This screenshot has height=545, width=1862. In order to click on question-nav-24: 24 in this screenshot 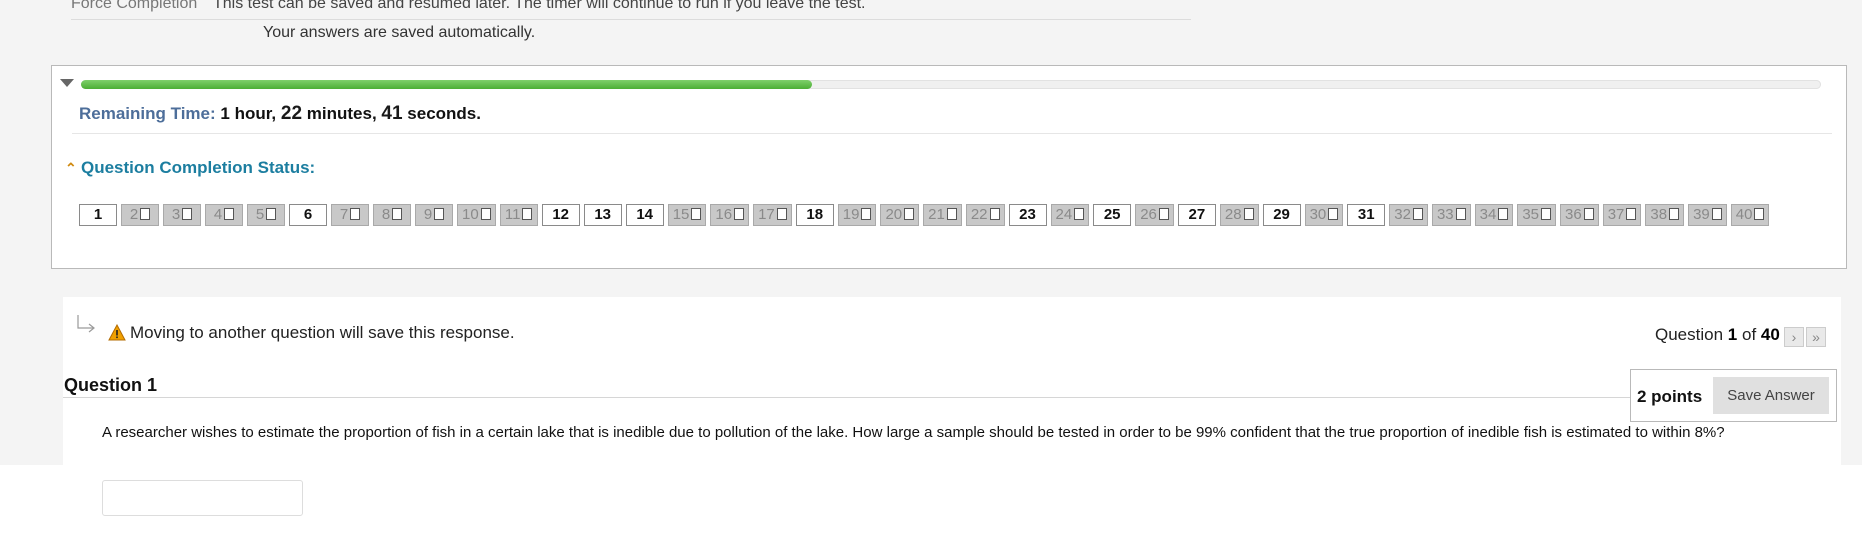, I will do `click(1070, 215)`.